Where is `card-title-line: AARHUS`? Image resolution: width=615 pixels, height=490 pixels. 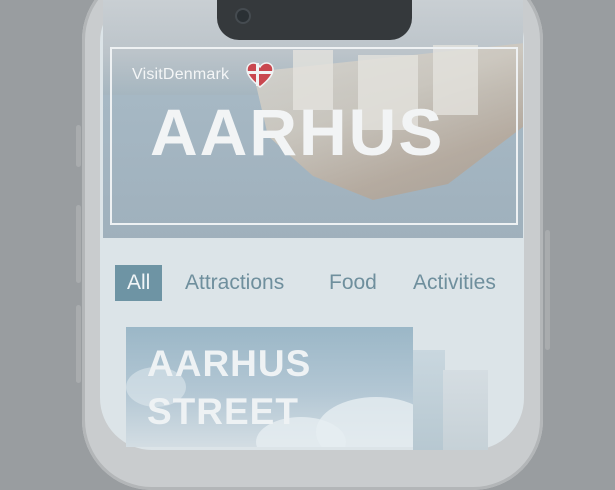 card-title-line: AARHUS is located at coordinates (229, 363).